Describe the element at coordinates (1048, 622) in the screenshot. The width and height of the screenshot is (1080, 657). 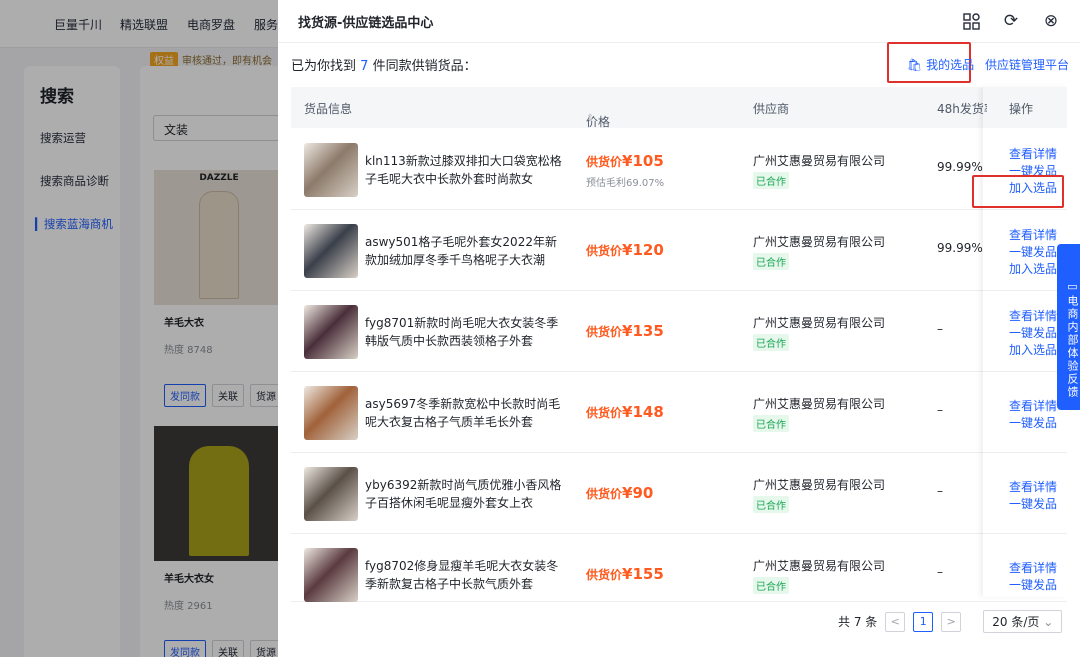
I see `chevron-down-icon: ⌄` at that location.